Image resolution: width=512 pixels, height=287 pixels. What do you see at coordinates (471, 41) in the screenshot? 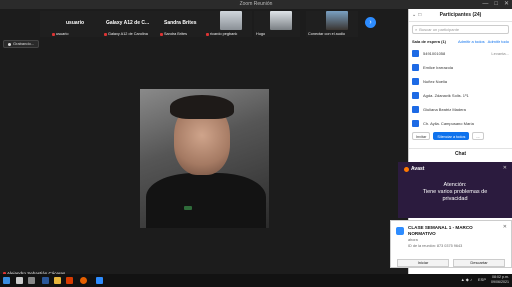
I see `admit-all-button: Admitir a todos` at bounding box center [471, 41].